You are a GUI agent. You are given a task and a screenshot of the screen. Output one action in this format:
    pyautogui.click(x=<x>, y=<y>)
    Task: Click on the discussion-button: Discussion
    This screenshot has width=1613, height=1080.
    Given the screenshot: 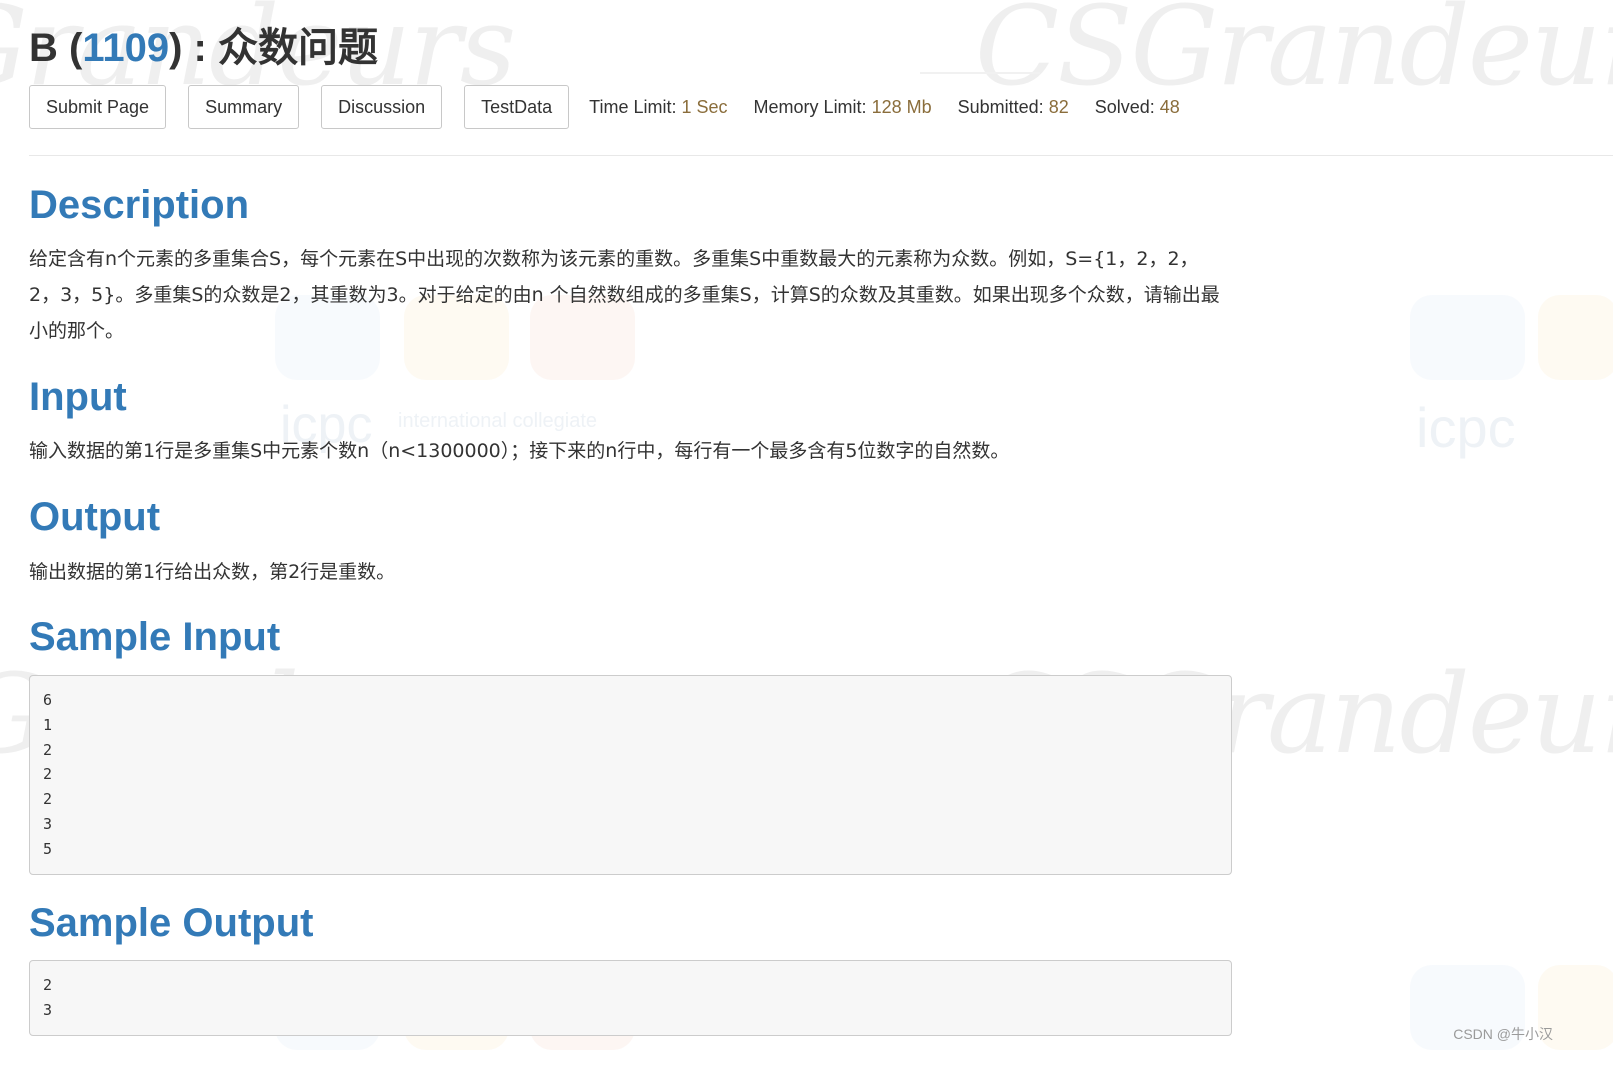 What is the action you would take?
    pyautogui.click(x=382, y=107)
    